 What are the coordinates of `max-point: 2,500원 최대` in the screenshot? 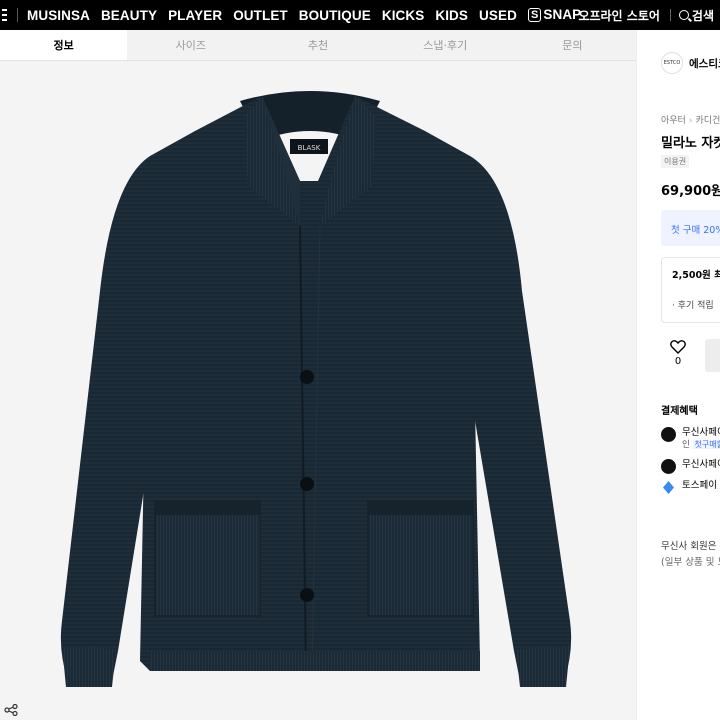 It's located at (696, 275).